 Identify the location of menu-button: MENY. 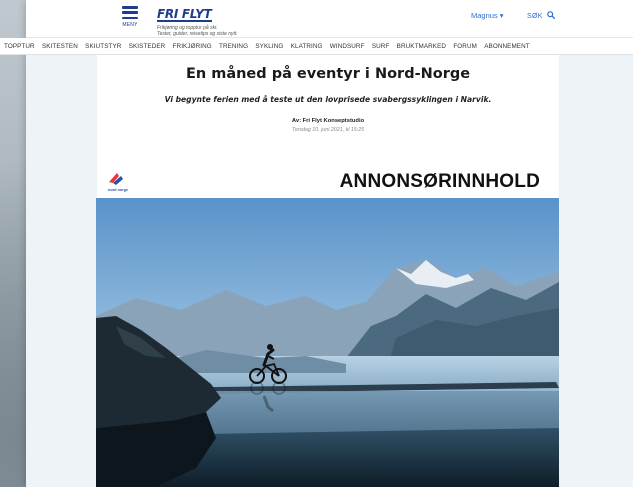
(130, 19).